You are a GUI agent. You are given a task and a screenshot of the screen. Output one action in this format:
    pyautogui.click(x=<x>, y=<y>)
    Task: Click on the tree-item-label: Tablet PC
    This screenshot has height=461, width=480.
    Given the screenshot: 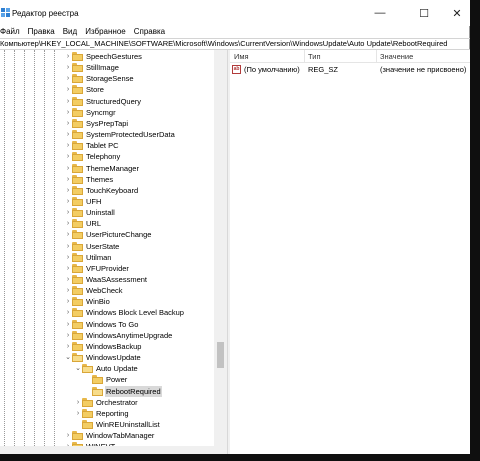 What is the action you would take?
    pyautogui.click(x=102, y=145)
    